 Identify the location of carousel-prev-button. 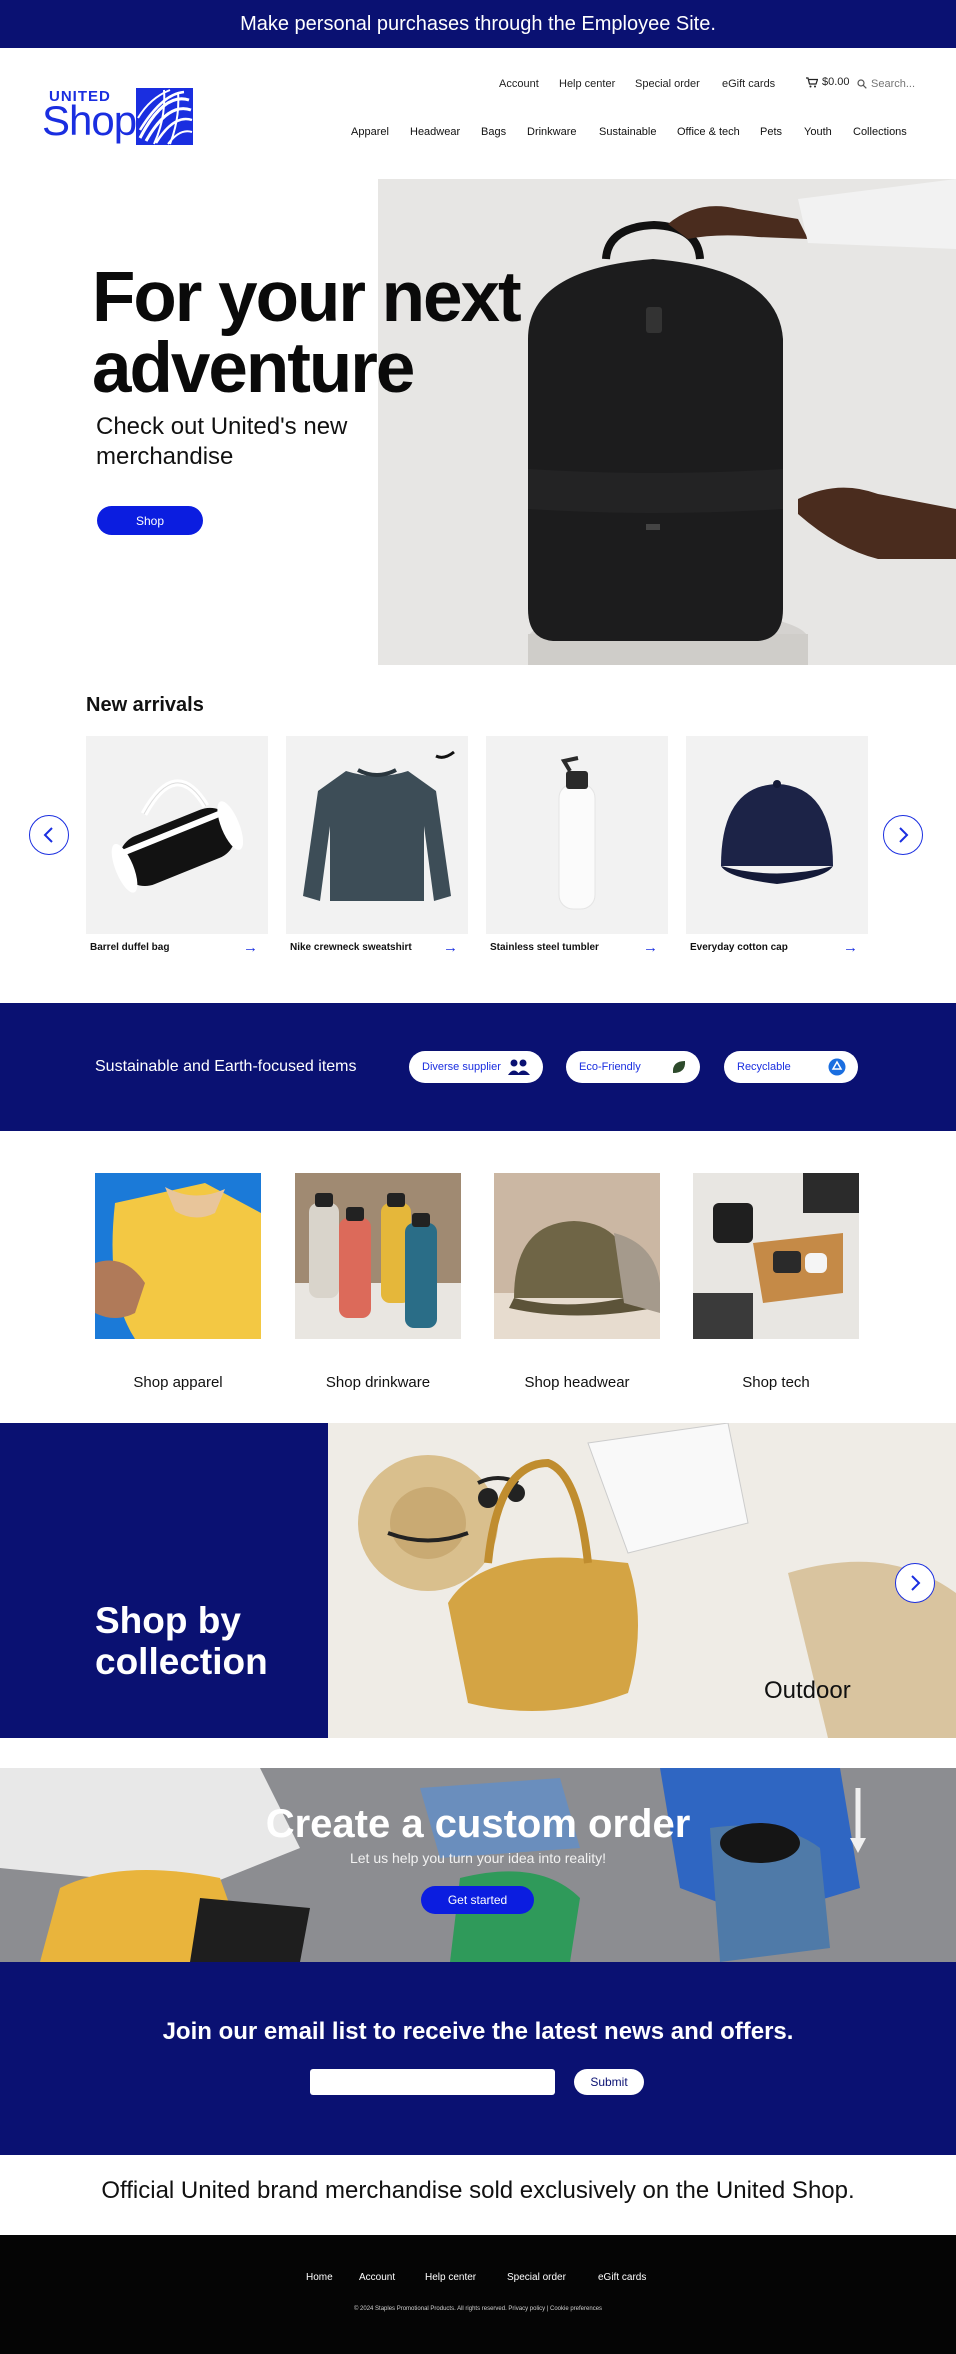
(49, 835).